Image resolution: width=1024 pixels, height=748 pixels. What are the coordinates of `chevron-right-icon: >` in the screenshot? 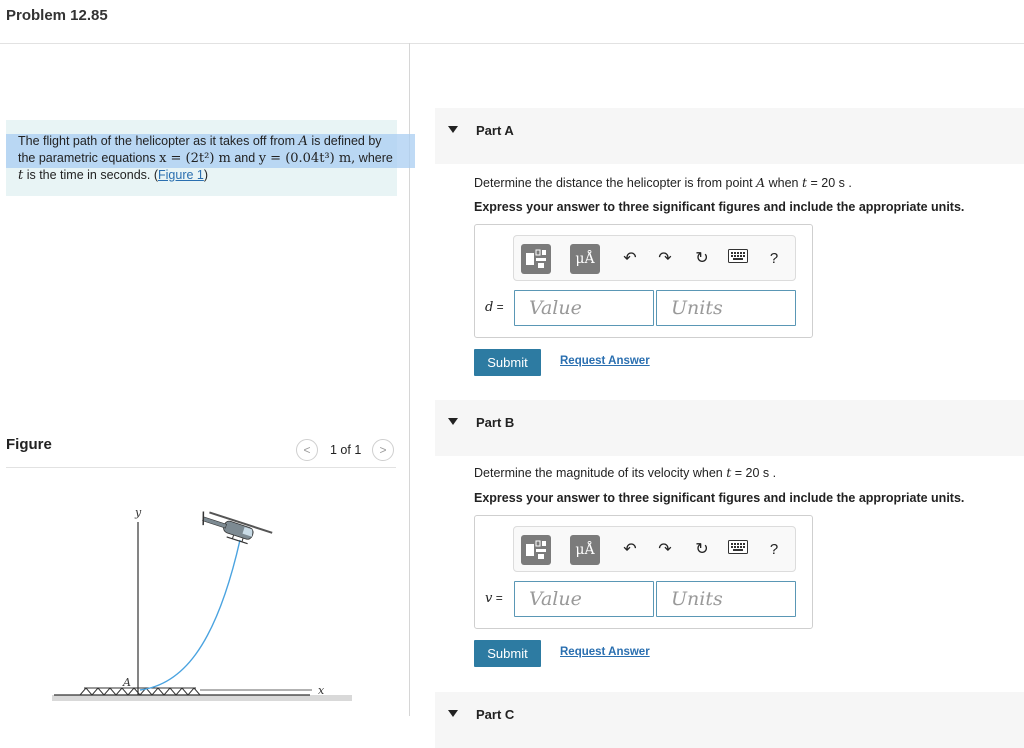 It's located at (383, 450).